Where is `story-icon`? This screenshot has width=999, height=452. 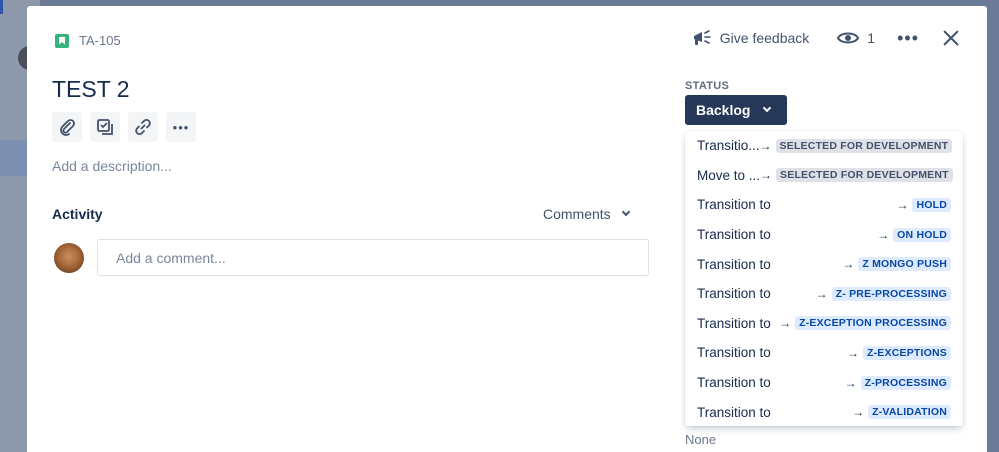
story-icon is located at coordinates (62, 40).